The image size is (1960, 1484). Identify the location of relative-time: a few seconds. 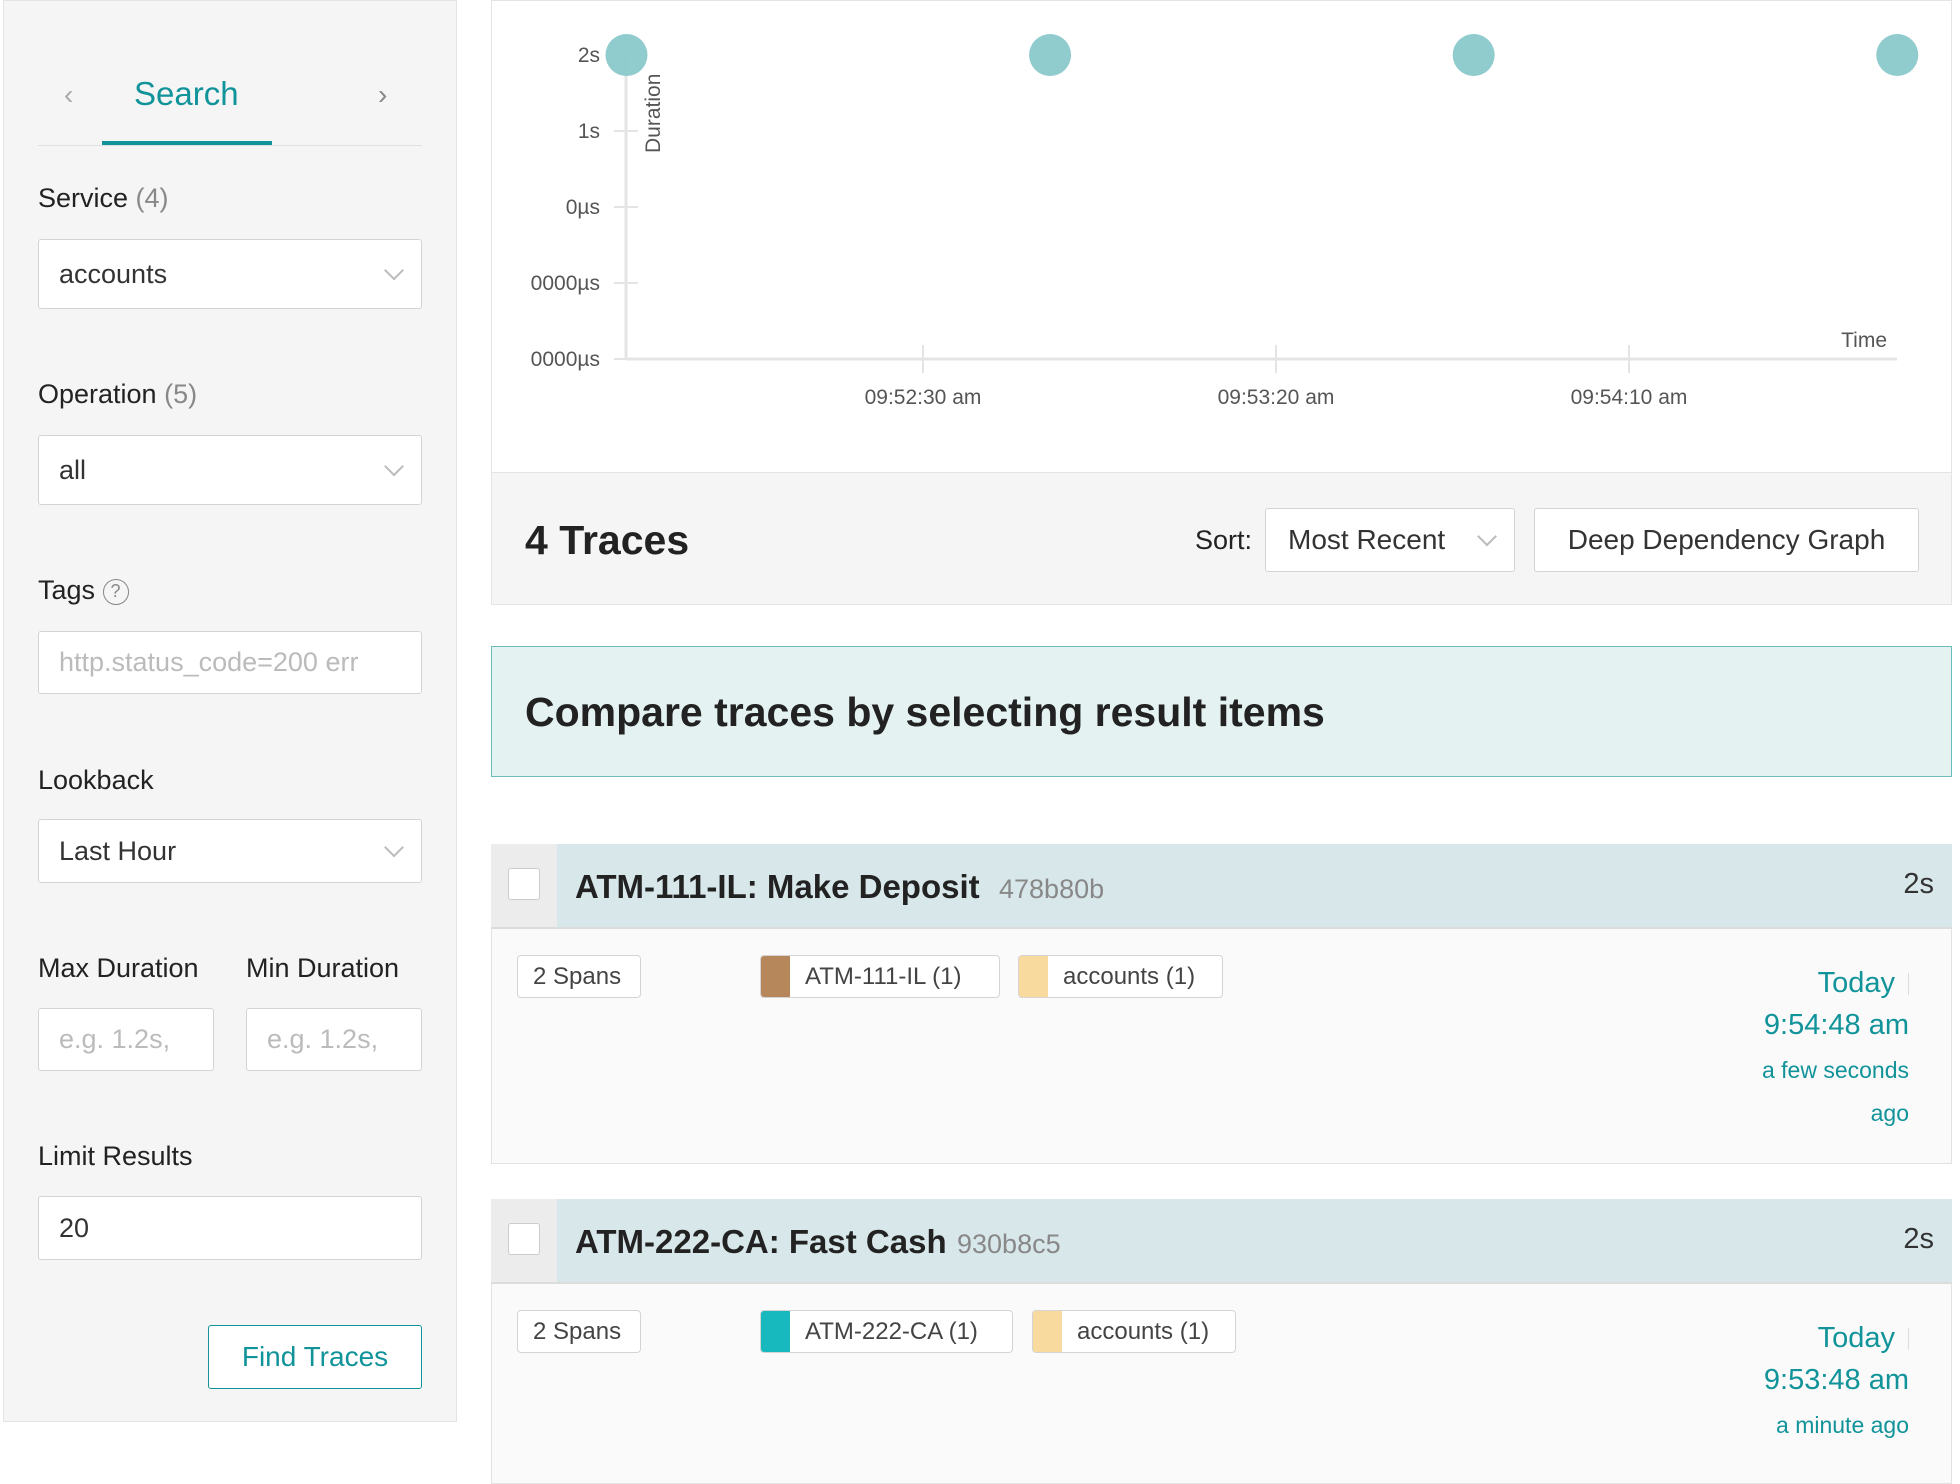
(1835, 1070).